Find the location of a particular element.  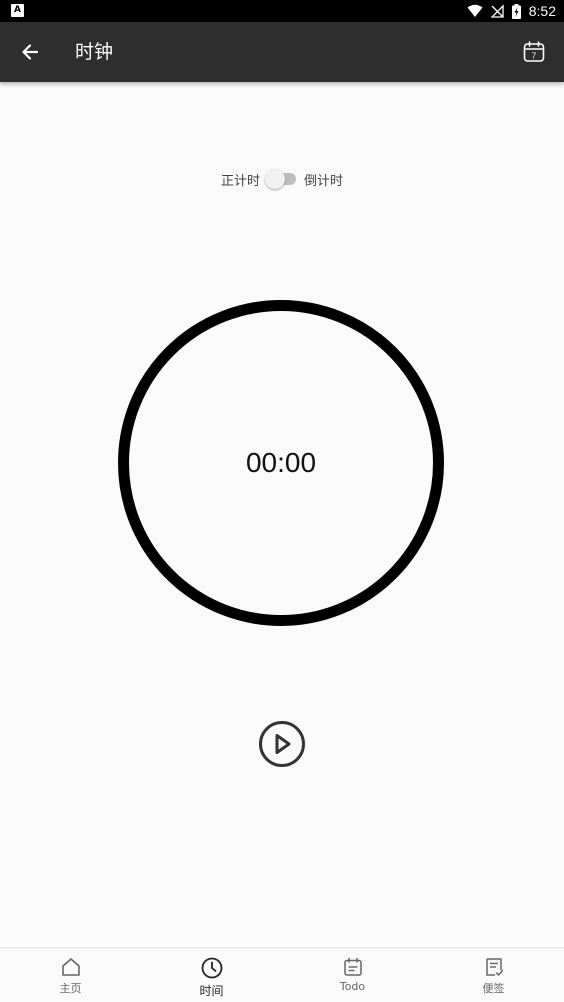

home-icon is located at coordinates (70, 967).